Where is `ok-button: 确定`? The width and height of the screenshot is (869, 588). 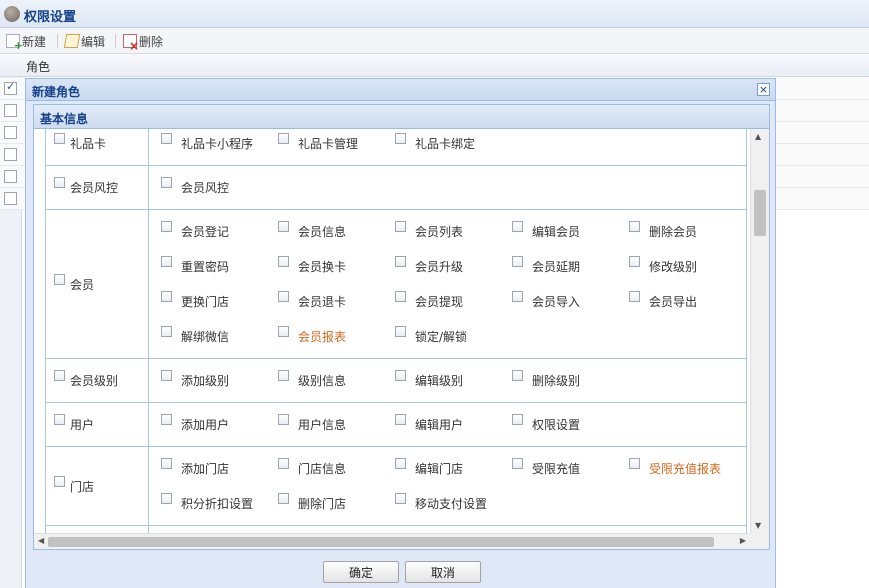 ok-button: 确定 is located at coordinates (361, 572).